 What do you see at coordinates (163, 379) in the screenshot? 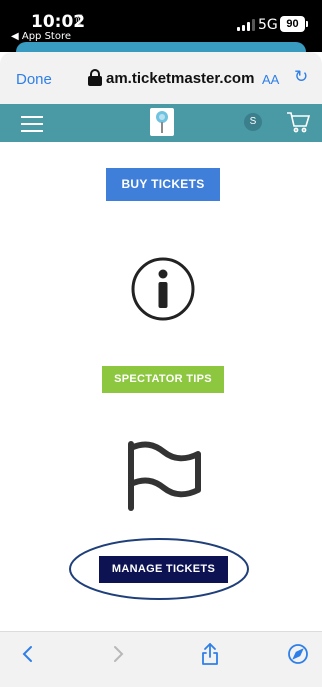
I see `spectator-tips-button: SPECTATOR TIPS` at bounding box center [163, 379].